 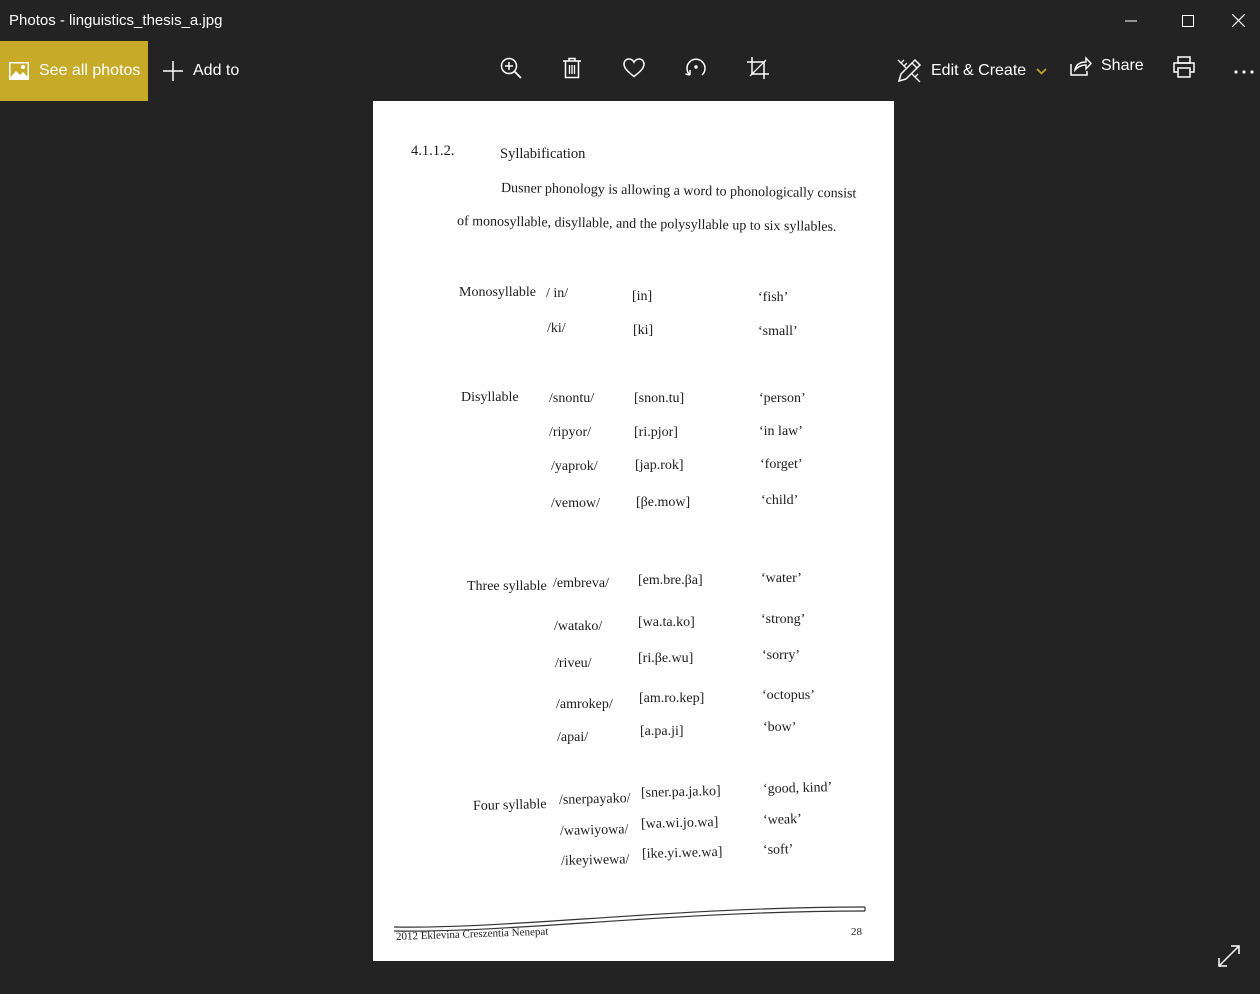 I want to click on rotate-icon, so click(x=696, y=68).